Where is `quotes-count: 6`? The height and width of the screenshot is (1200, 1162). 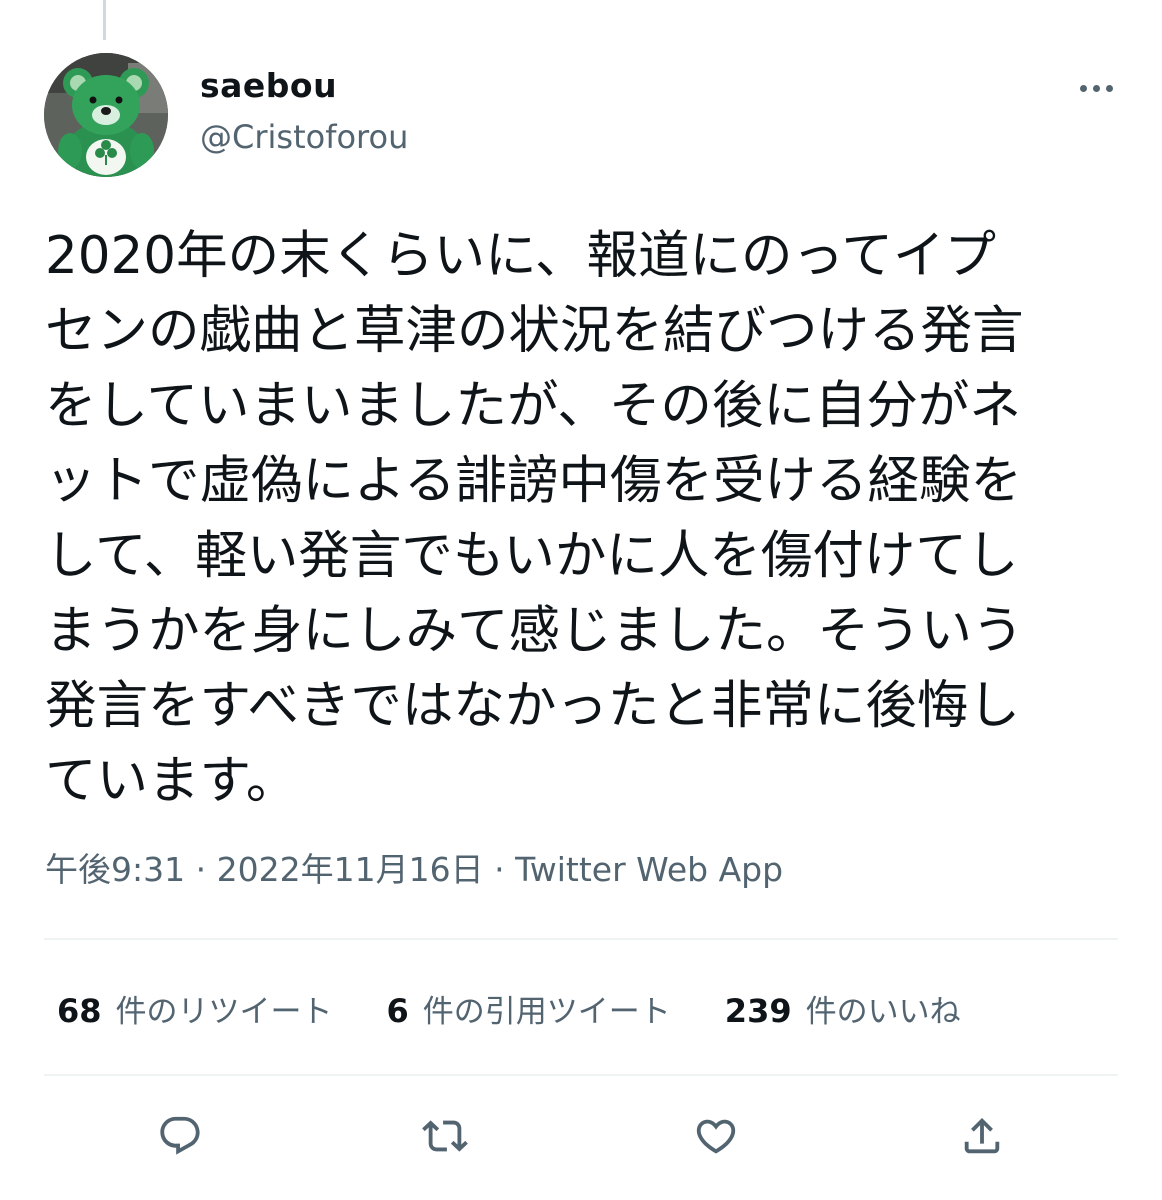
quotes-count: 6 is located at coordinates (397, 1010).